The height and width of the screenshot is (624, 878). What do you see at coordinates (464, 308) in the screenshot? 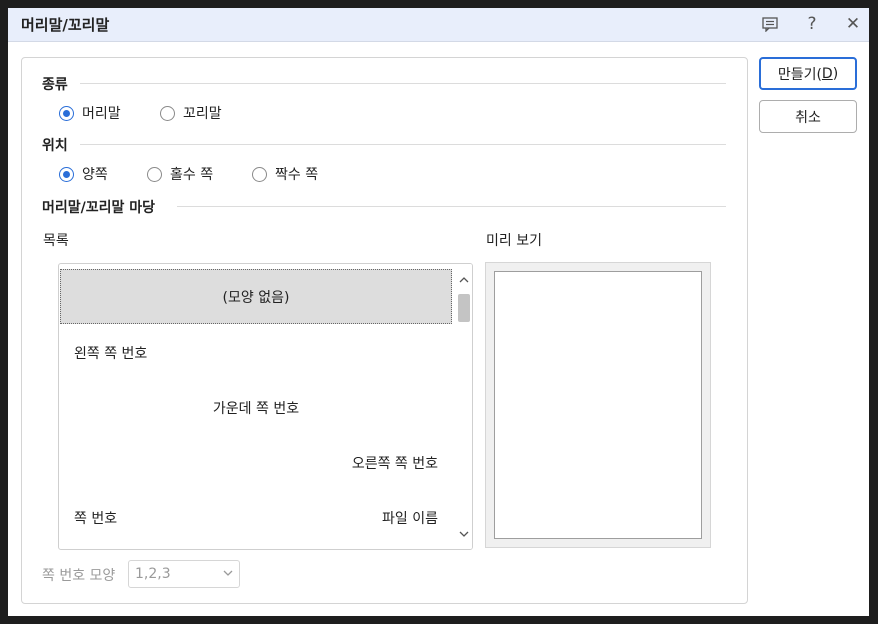
I see `scrollbar-thumb` at bounding box center [464, 308].